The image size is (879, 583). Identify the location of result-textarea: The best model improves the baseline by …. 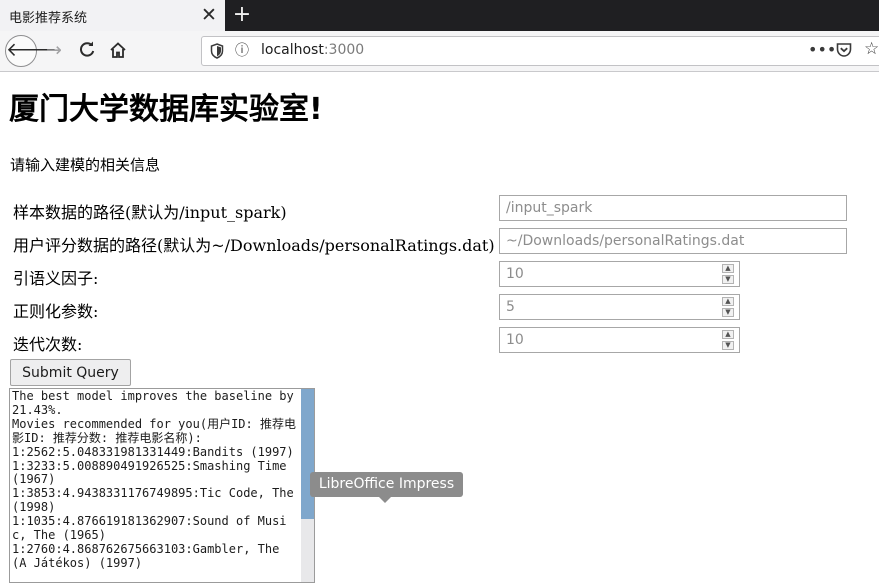
(162, 485).